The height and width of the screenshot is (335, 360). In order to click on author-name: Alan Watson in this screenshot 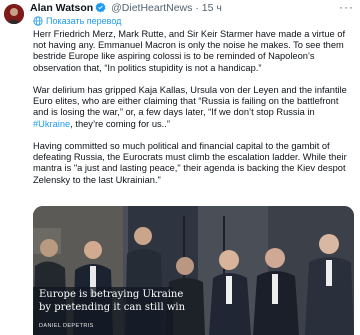, I will do `click(61, 8)`.